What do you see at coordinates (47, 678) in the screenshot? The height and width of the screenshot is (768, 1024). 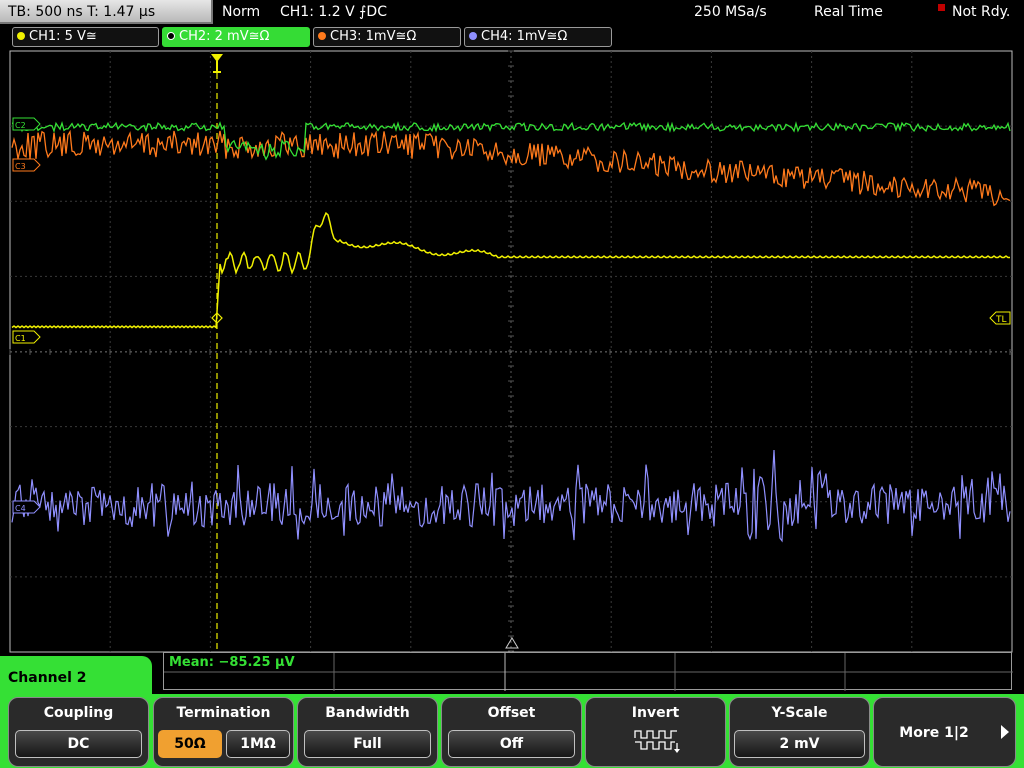 I see `channel-menu-title: Channel 2` at bounding box center [47, 678].